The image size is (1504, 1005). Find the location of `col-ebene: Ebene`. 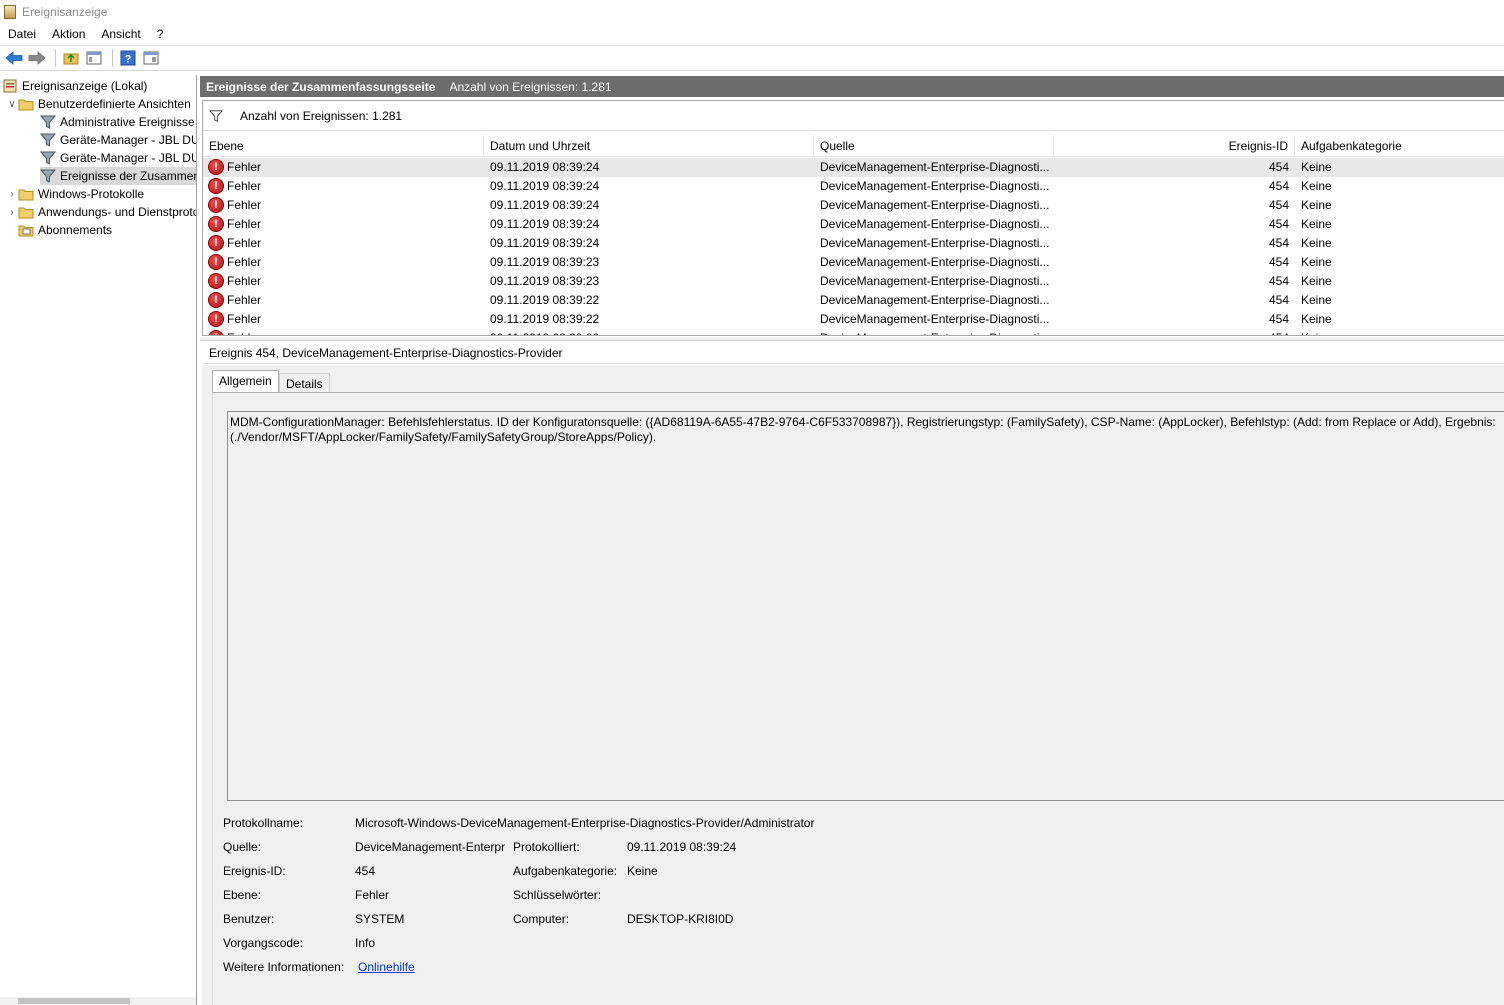

col-ebene: Ebene is located at coordinates (343, 146).